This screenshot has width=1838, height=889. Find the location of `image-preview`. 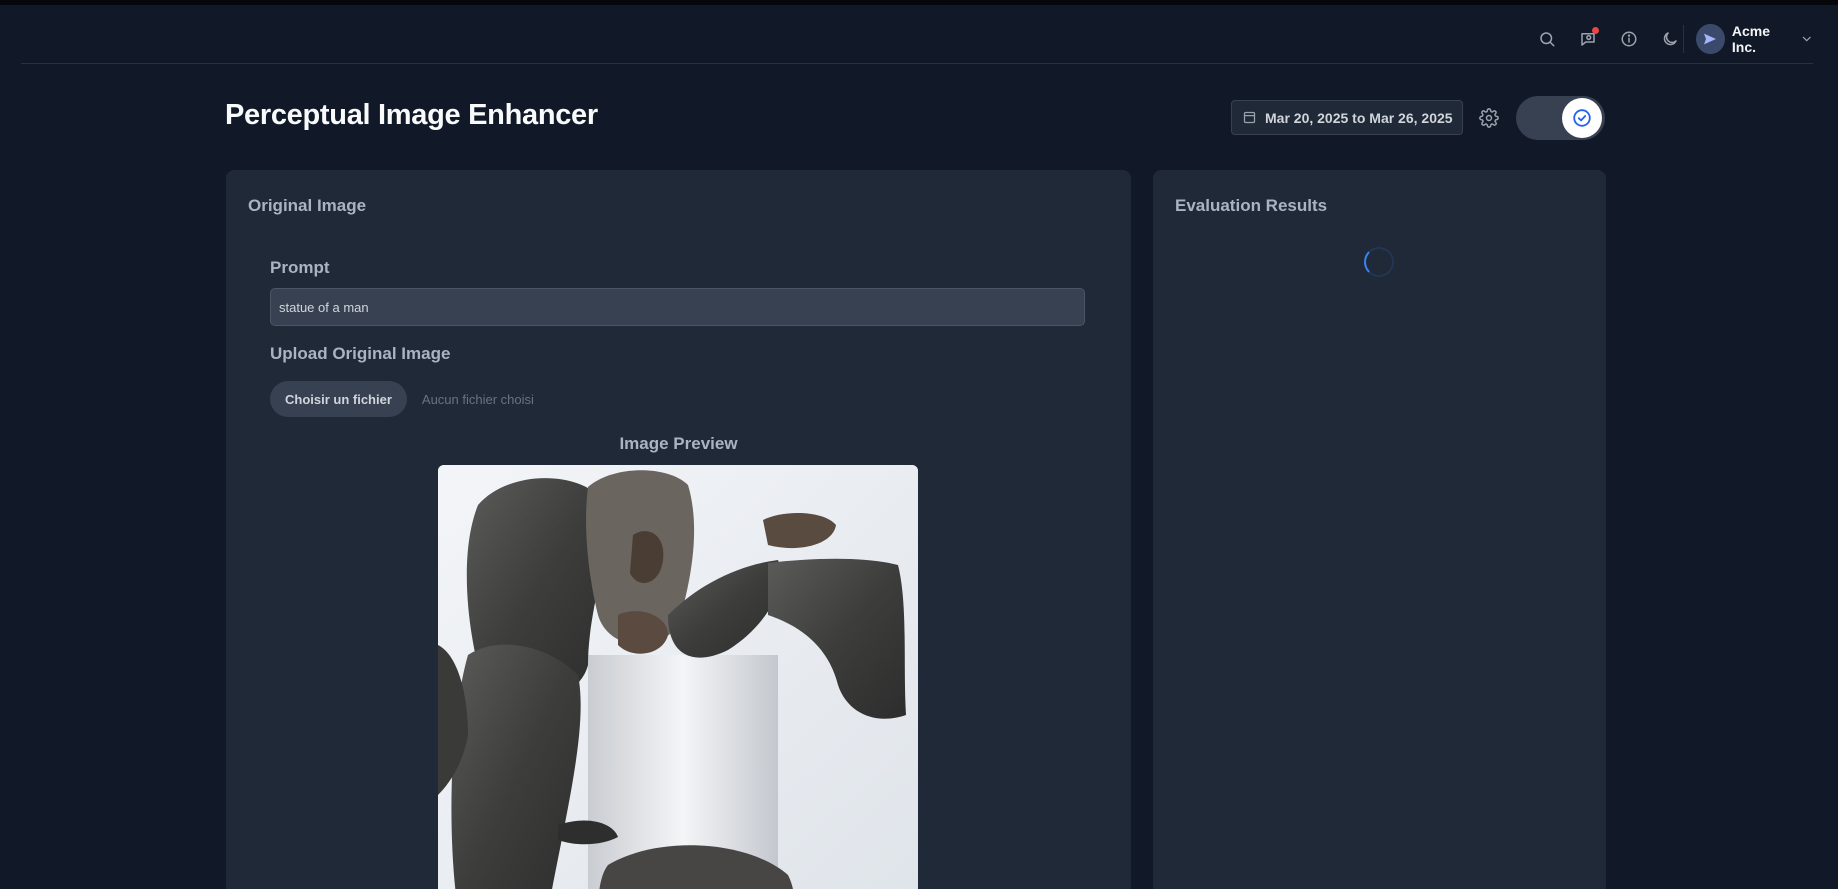

image-preview is located at coordinates (678, 677).